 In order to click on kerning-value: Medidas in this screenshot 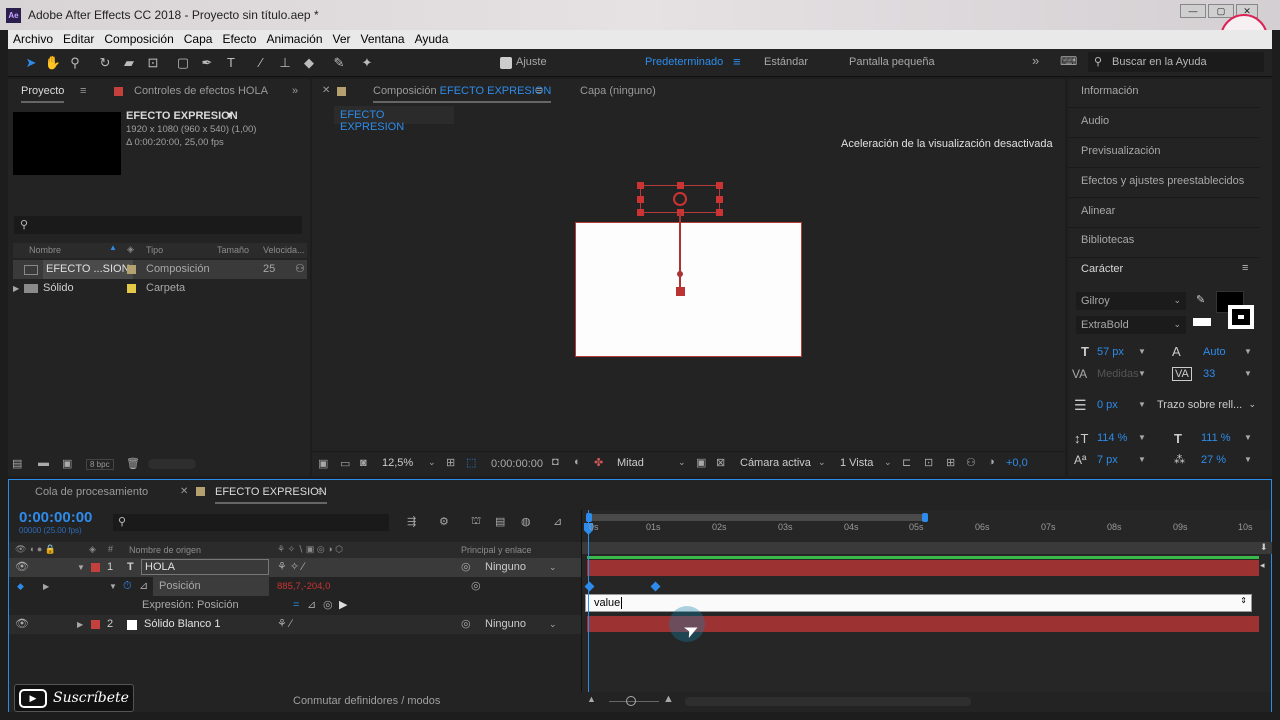, I will do `click(1118, 374)`.